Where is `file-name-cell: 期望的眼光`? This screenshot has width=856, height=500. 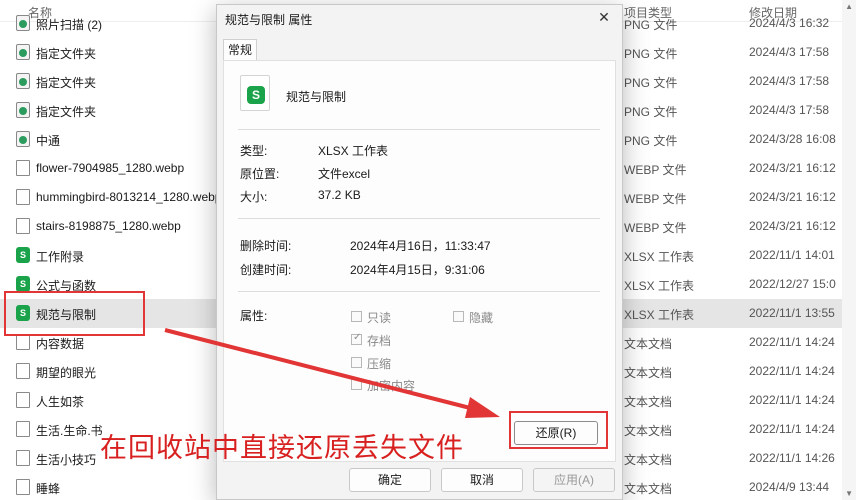 file-name-cell: 期望的眼光 is located at coordinates (66, 373).